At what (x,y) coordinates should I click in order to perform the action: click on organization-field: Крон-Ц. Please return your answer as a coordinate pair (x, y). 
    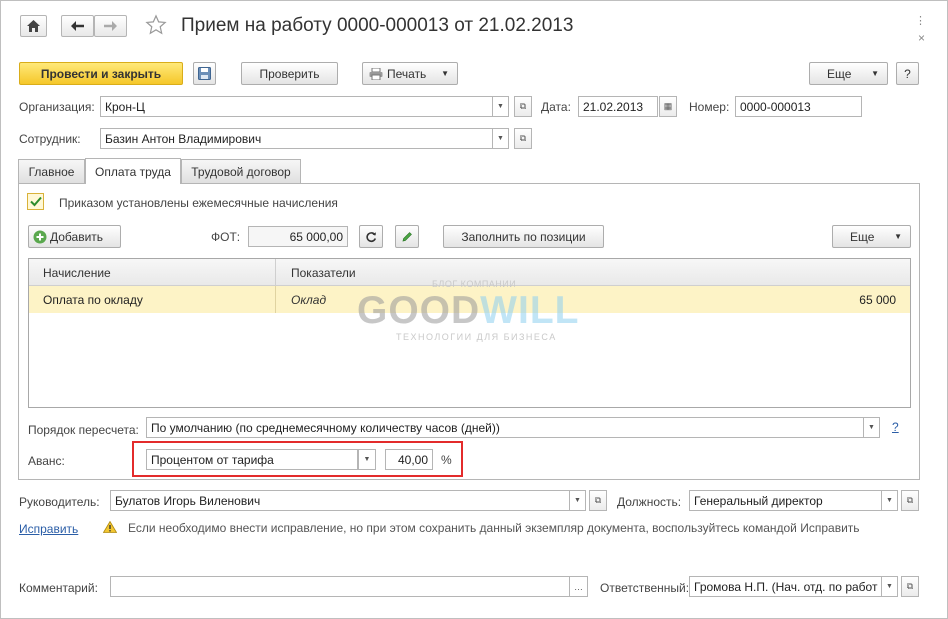
    Looking at the image, I should click on (296, 106).